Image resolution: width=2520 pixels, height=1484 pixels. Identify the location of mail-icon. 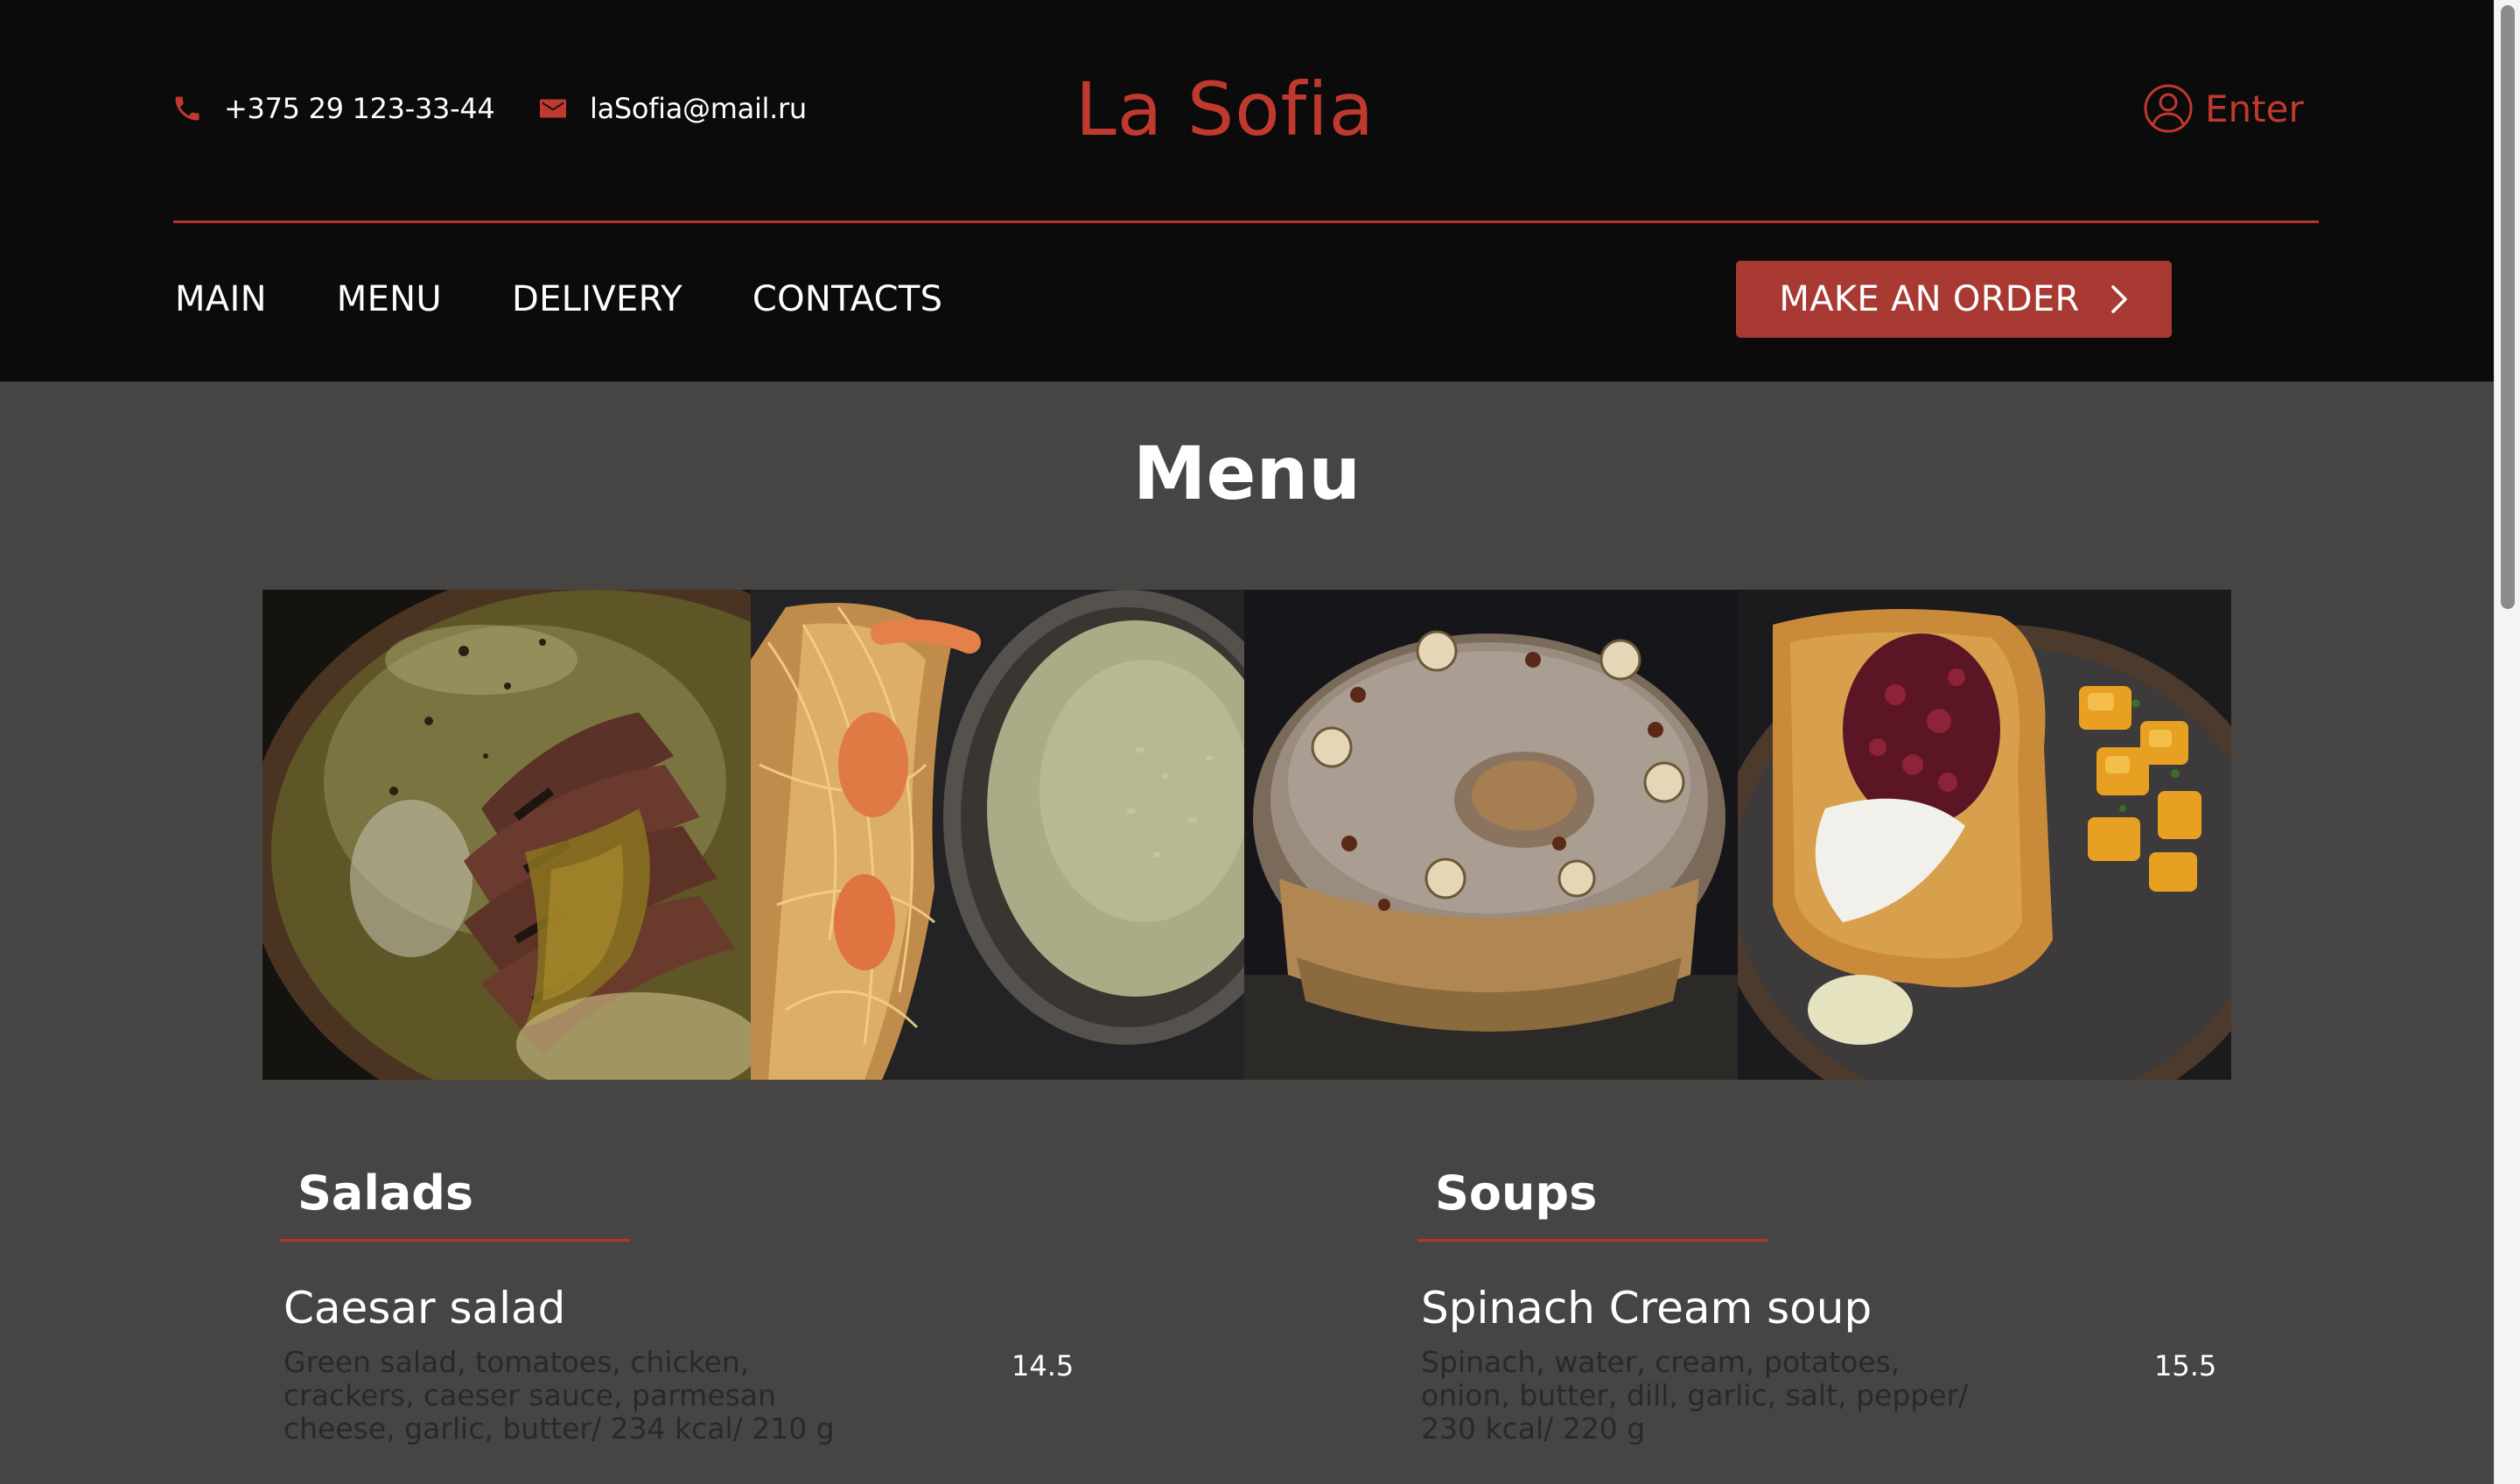
(553, 108).